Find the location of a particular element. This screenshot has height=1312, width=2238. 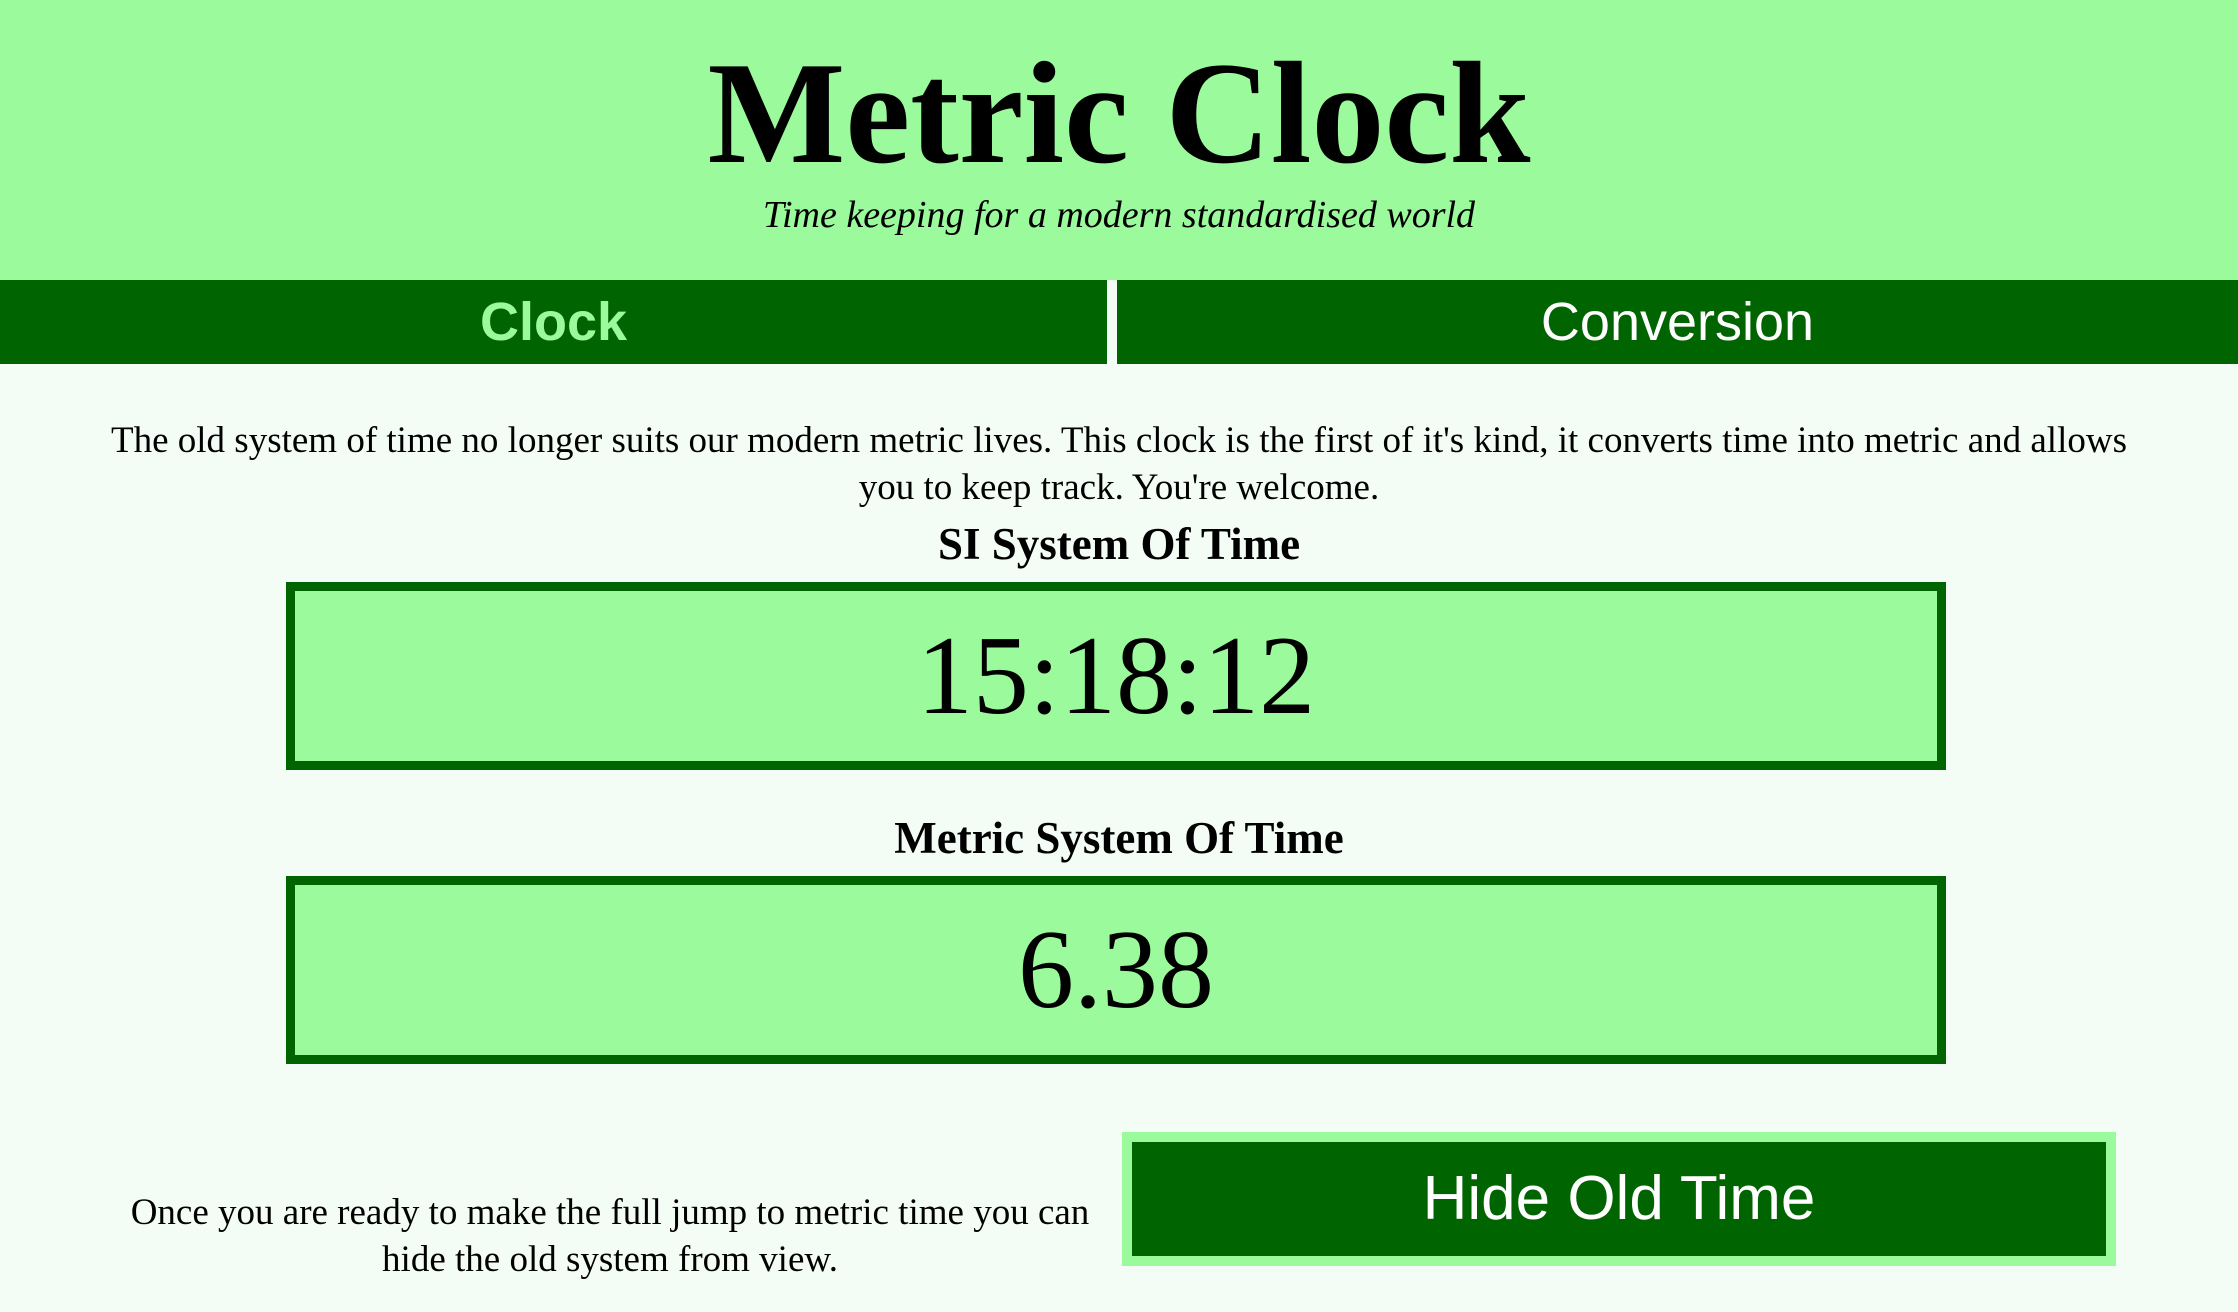

tab-clock: Clock is located at coordinates (553, 322).